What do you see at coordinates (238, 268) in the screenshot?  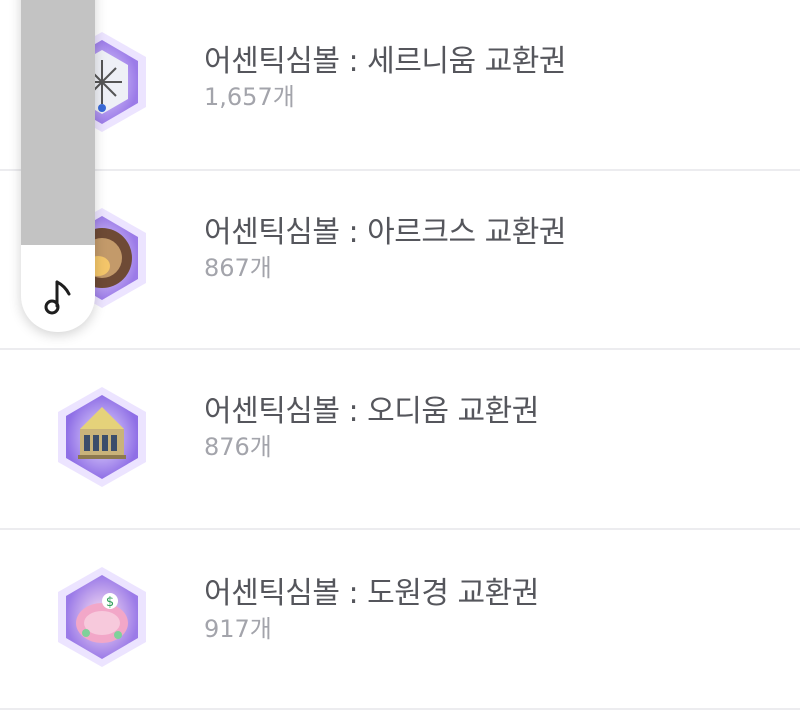 I see `item-count: 867개` at bounding box center [238, 268].